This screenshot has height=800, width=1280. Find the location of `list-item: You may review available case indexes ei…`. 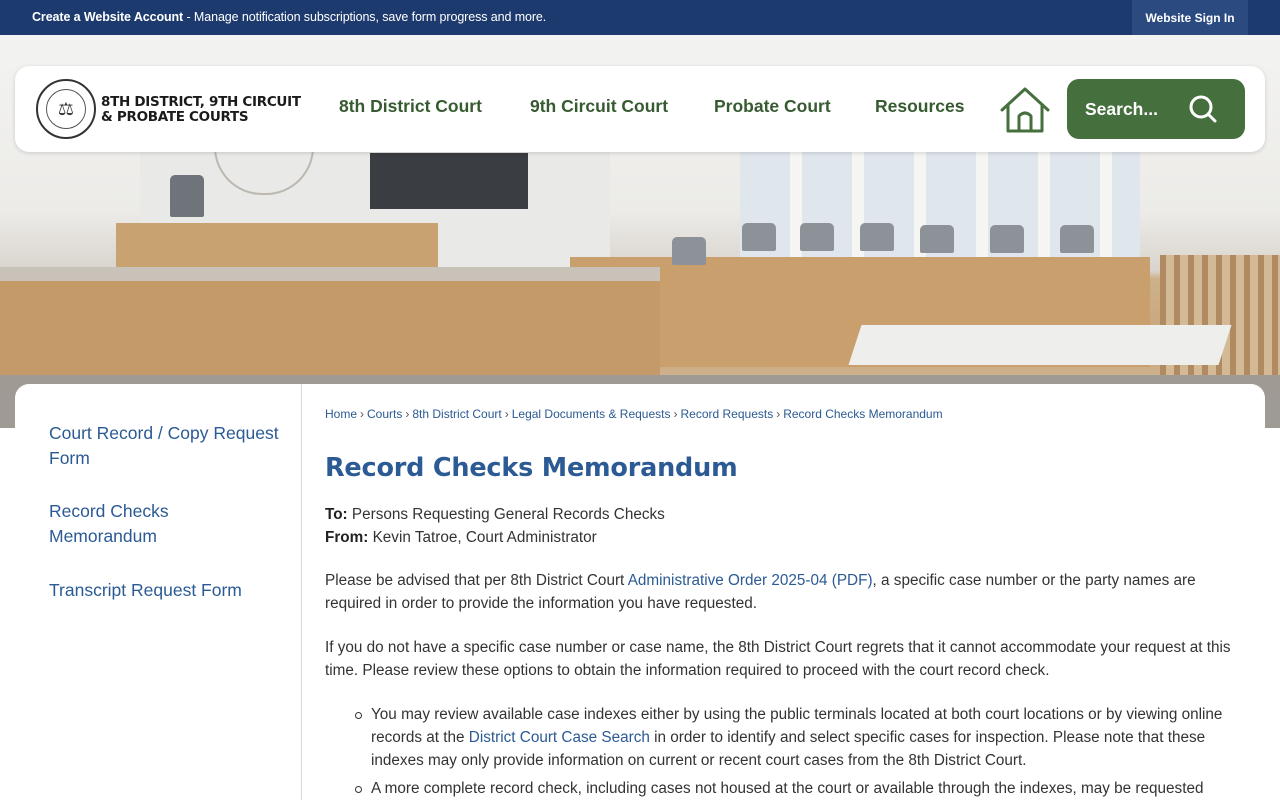

list-item: You may review available case indexes ei… is located at coordinates (787, 737).